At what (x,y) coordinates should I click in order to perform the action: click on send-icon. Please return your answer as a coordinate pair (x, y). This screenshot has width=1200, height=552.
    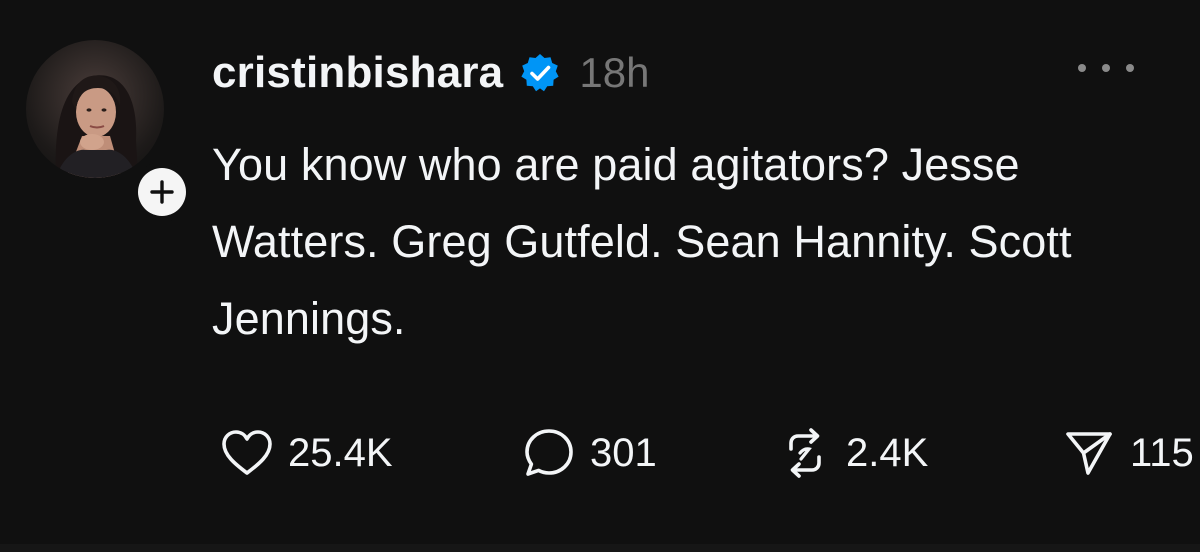
    Looking at the image, I should click on (1089, 453).